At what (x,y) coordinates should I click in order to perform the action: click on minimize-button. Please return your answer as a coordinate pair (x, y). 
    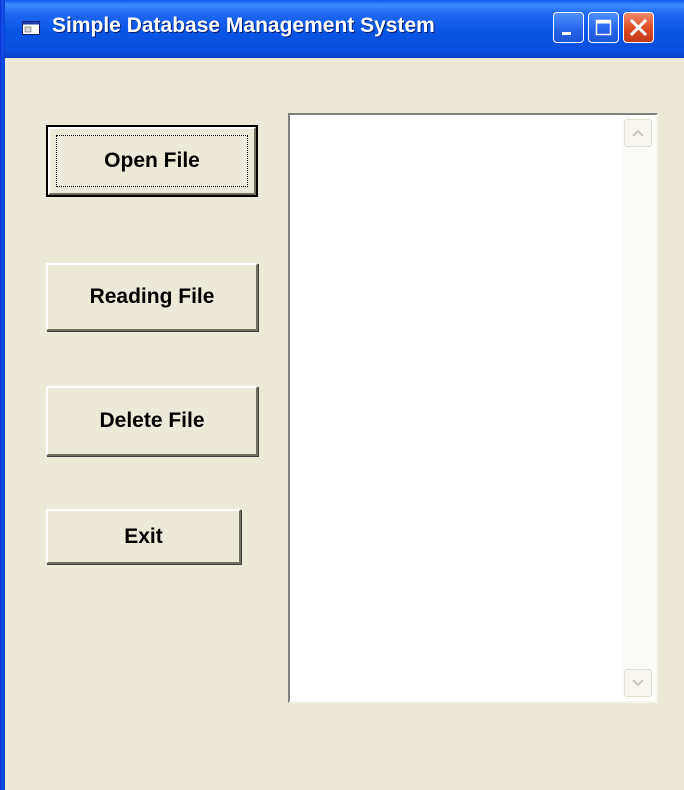
    Looking at the image, I should click on (568, 27).